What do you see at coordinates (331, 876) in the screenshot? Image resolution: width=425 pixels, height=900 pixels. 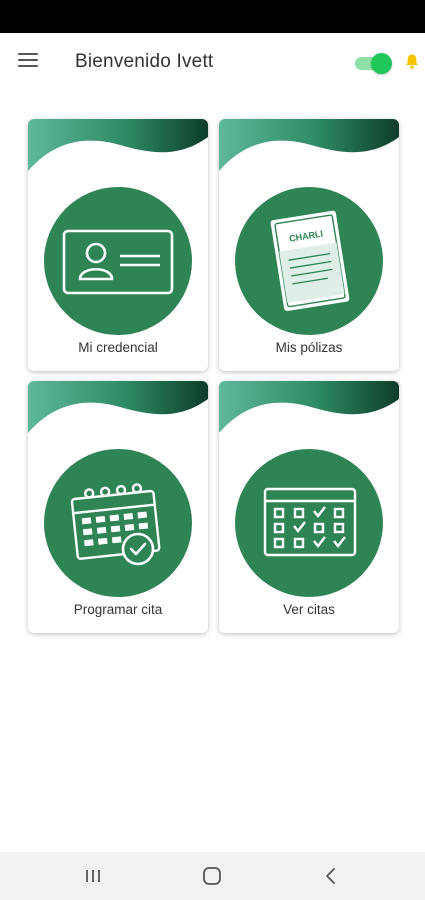 I see `back-icon` at bounding box center [331, 876].